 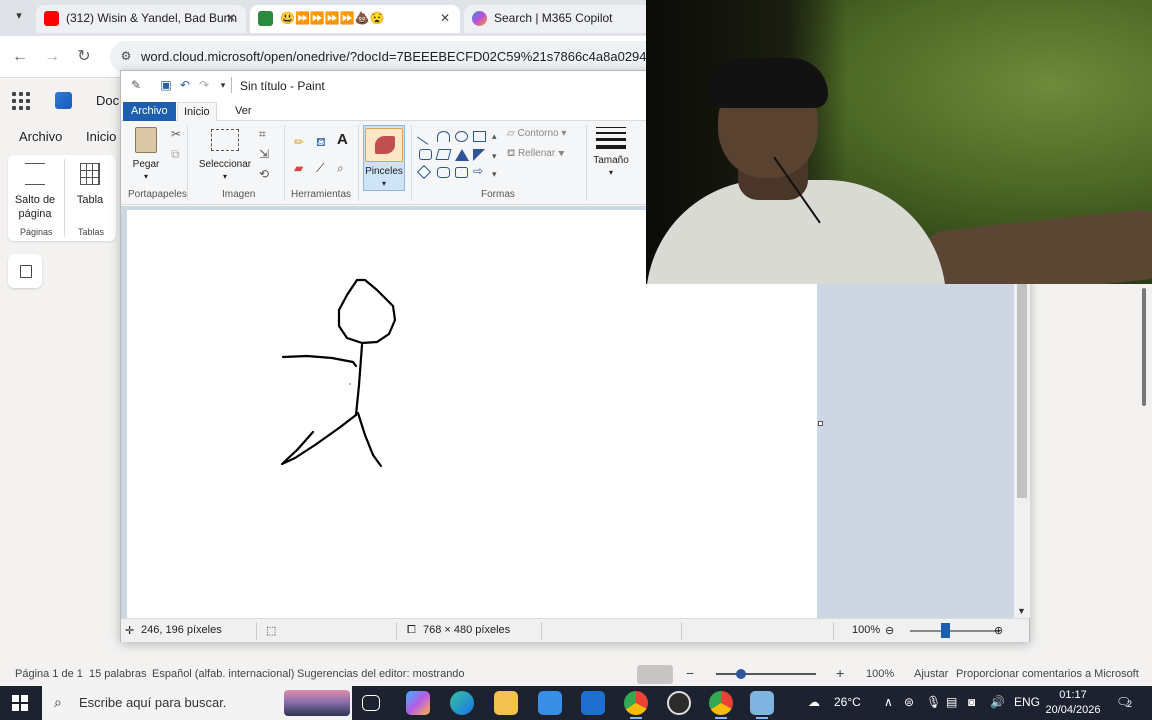 I want to click on triangle-shape-icon, so click(x=462, y=155).